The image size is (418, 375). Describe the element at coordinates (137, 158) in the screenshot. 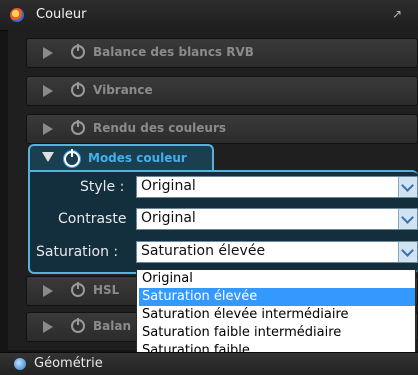

I see `section-label: Modes couleur` at that location.